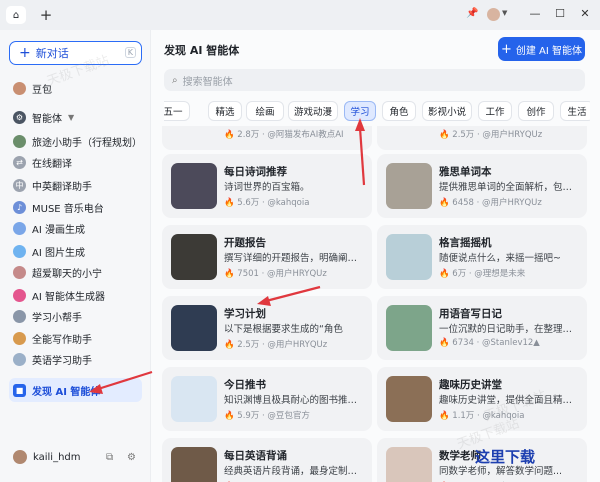  I want to click on shortcut-hint: K, so click(130, 52).